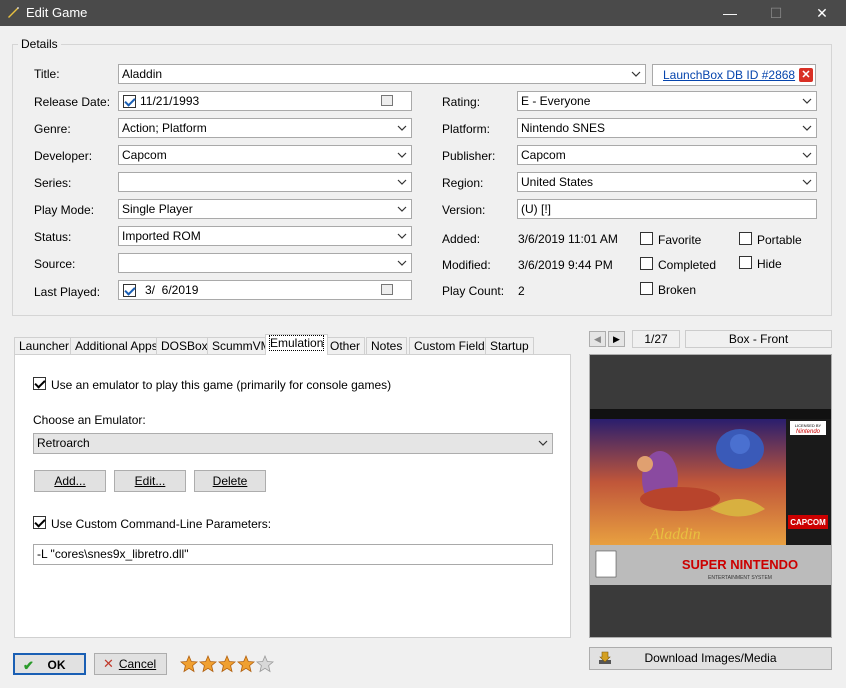 Image resolution: width=846 pixels, height=688 pixels. What do you see at coordinates (184, 346) in the screenshot?
I see `tab-dosbox: DOSBox` at bounding box center [184, 346].